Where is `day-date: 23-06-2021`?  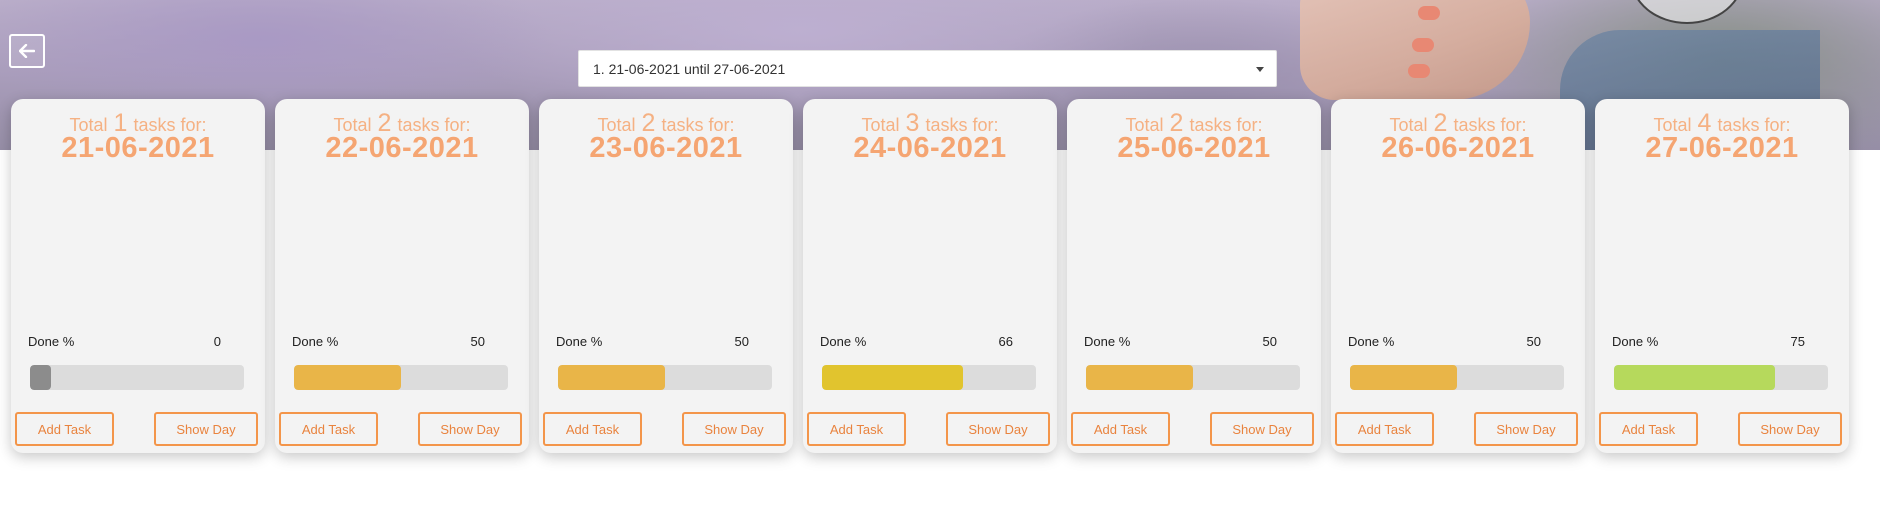
day-date: 23-06-2021 is located at coordinates (666, 148).